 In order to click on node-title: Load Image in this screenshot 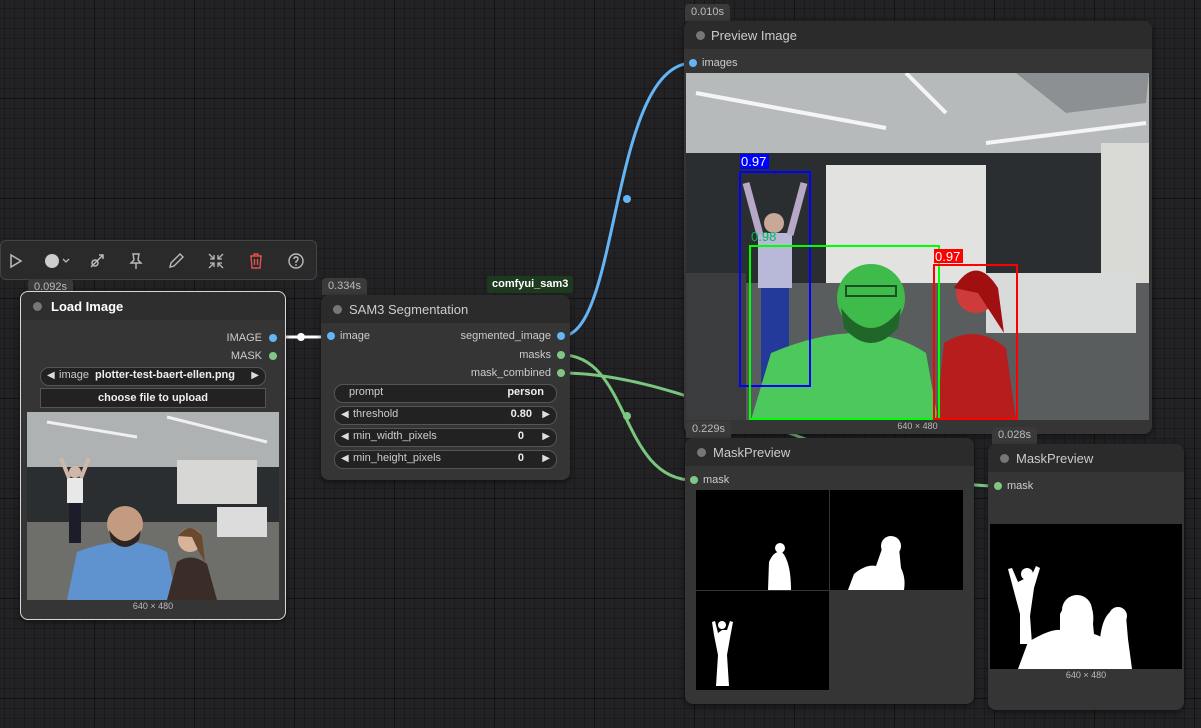, I will do `click(87, 306)`.